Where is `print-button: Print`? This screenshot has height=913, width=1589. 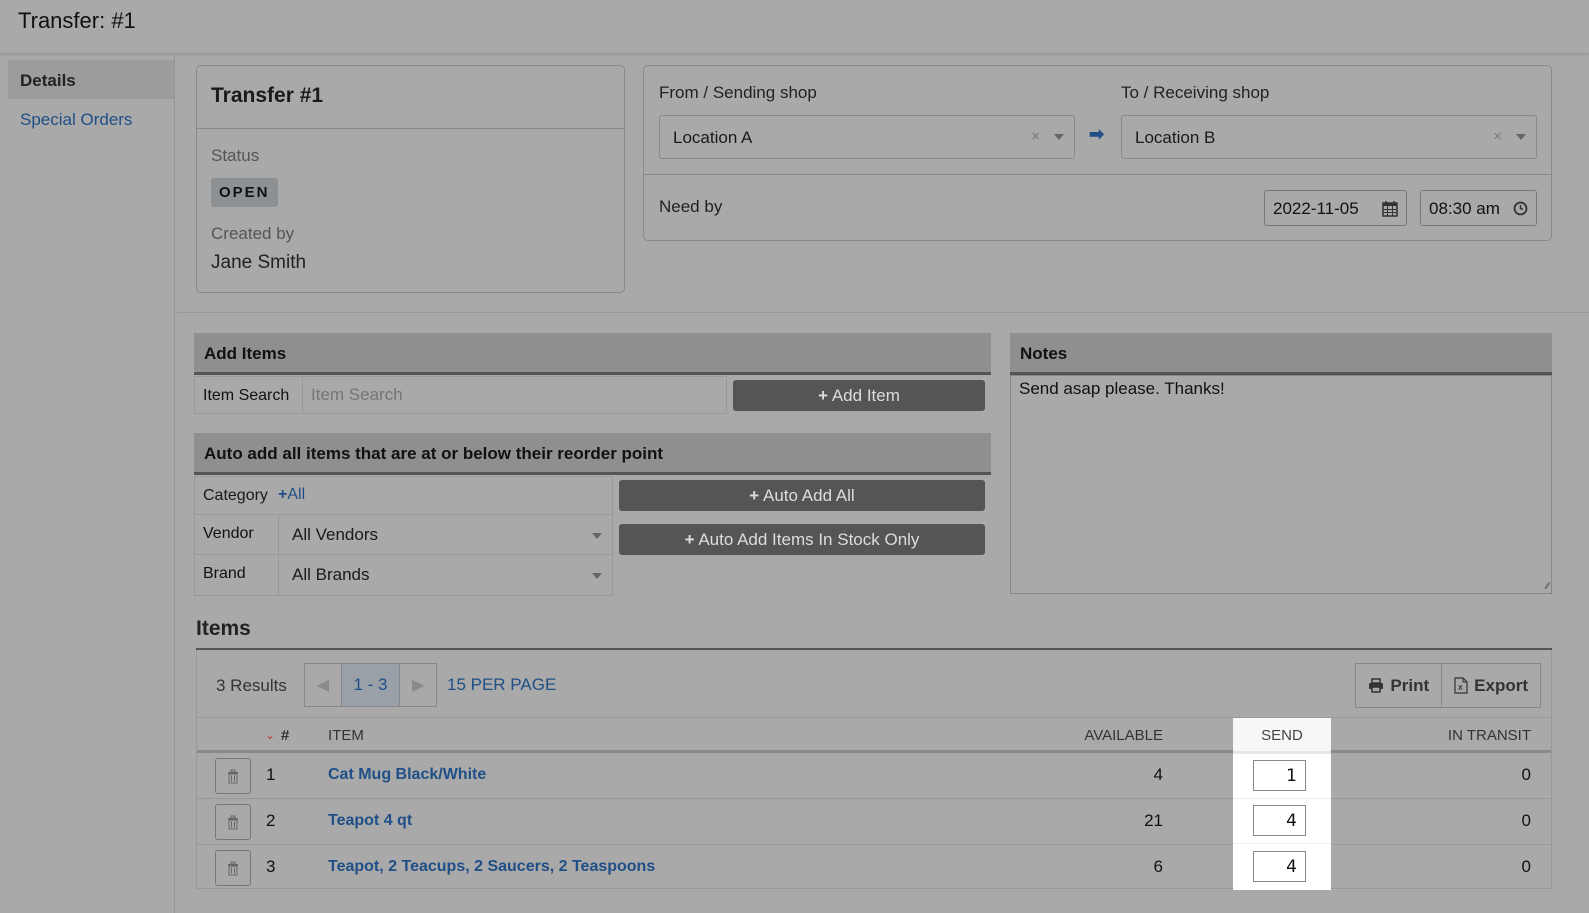
print-button: Print is located at coordinates (1398, 685).